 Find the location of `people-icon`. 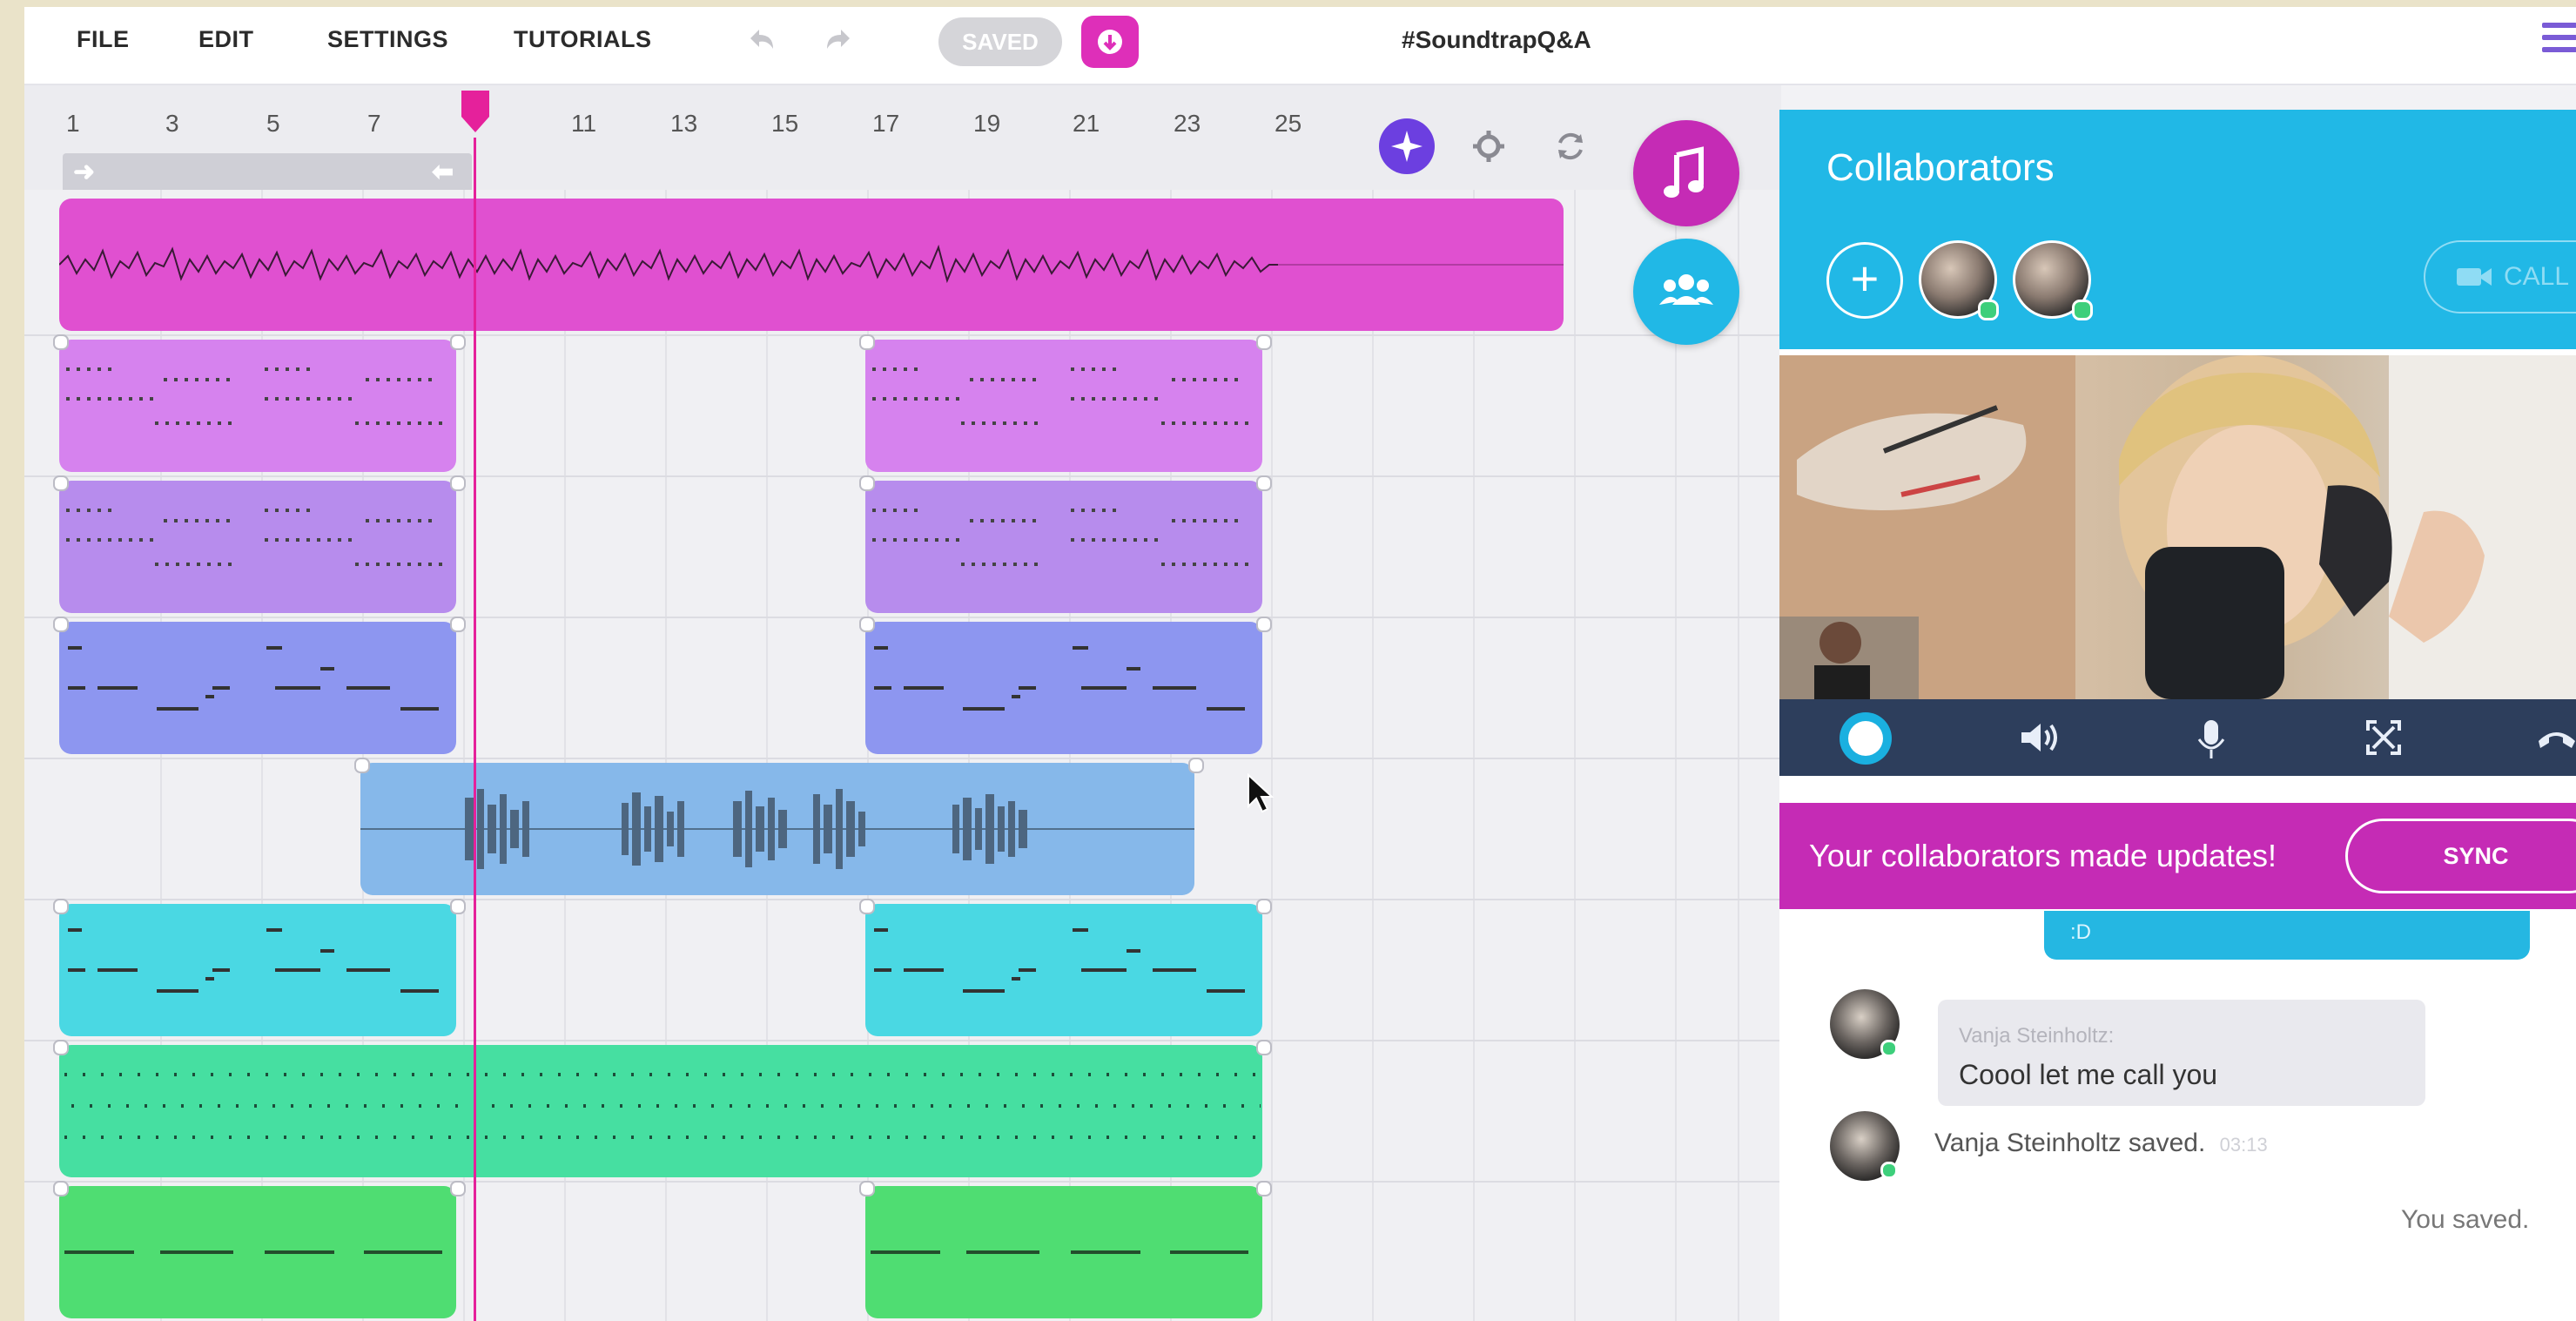

people-icon is located at coordinates (1686, 290).